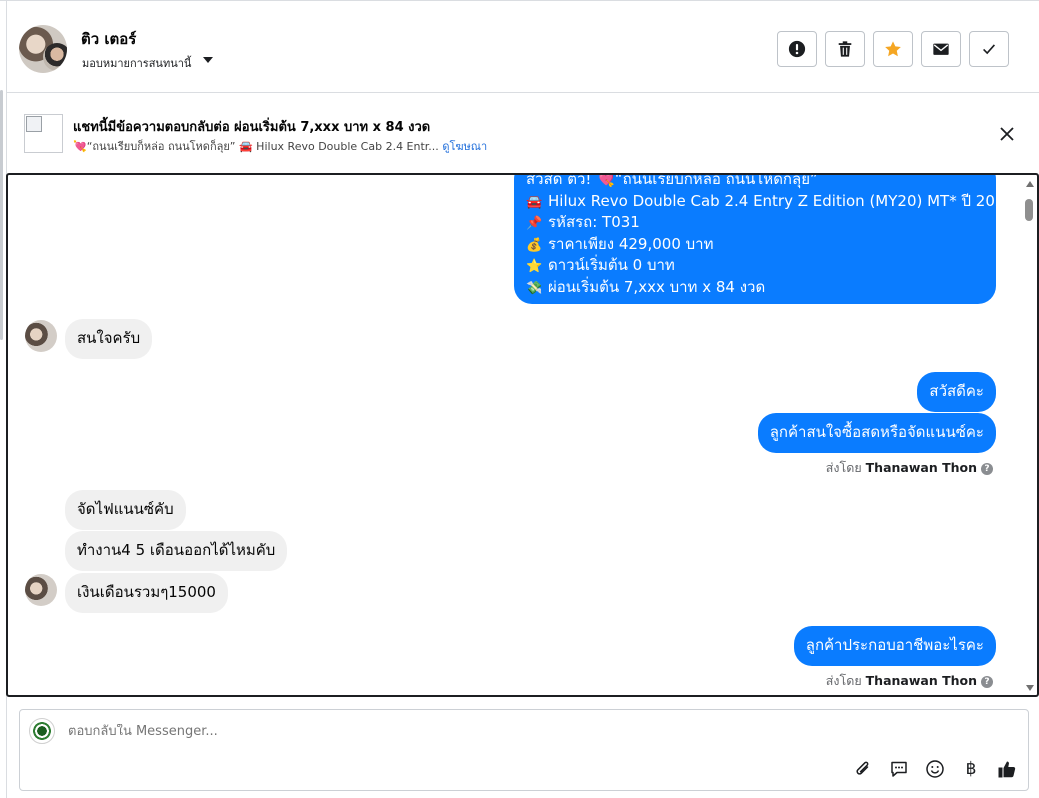  What do you see at coordinates (600, 265) in the screenshot?
I see `ad-message-line: ⭐ ดาวน์เริ่มต้น 0 บาท` at bounding box center [600, 265].